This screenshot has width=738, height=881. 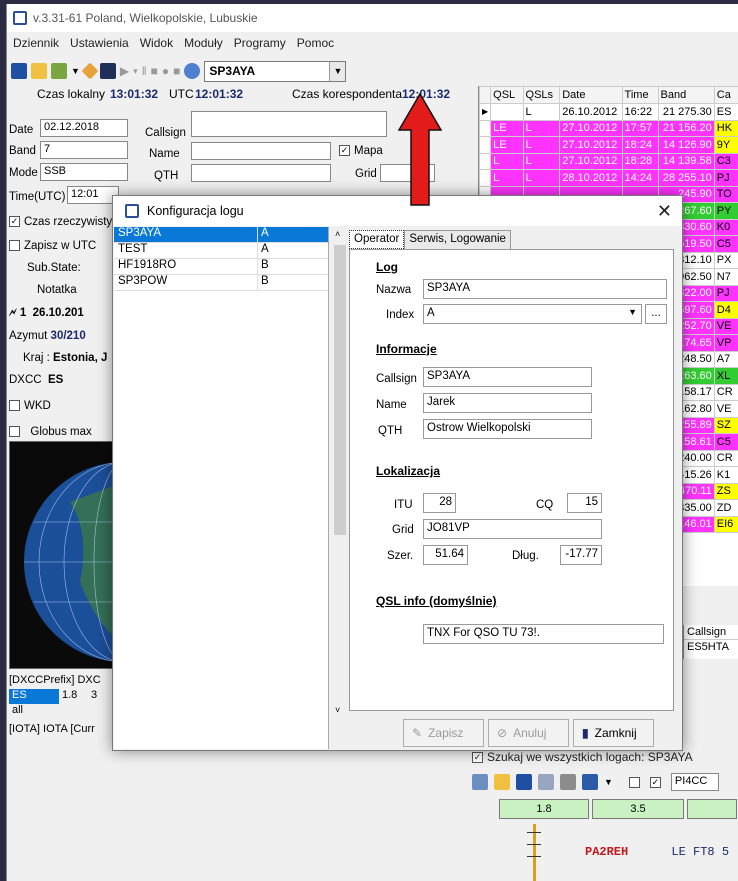 I want to click on chevron-up-icon: ˄, so click(x=337, y=234).